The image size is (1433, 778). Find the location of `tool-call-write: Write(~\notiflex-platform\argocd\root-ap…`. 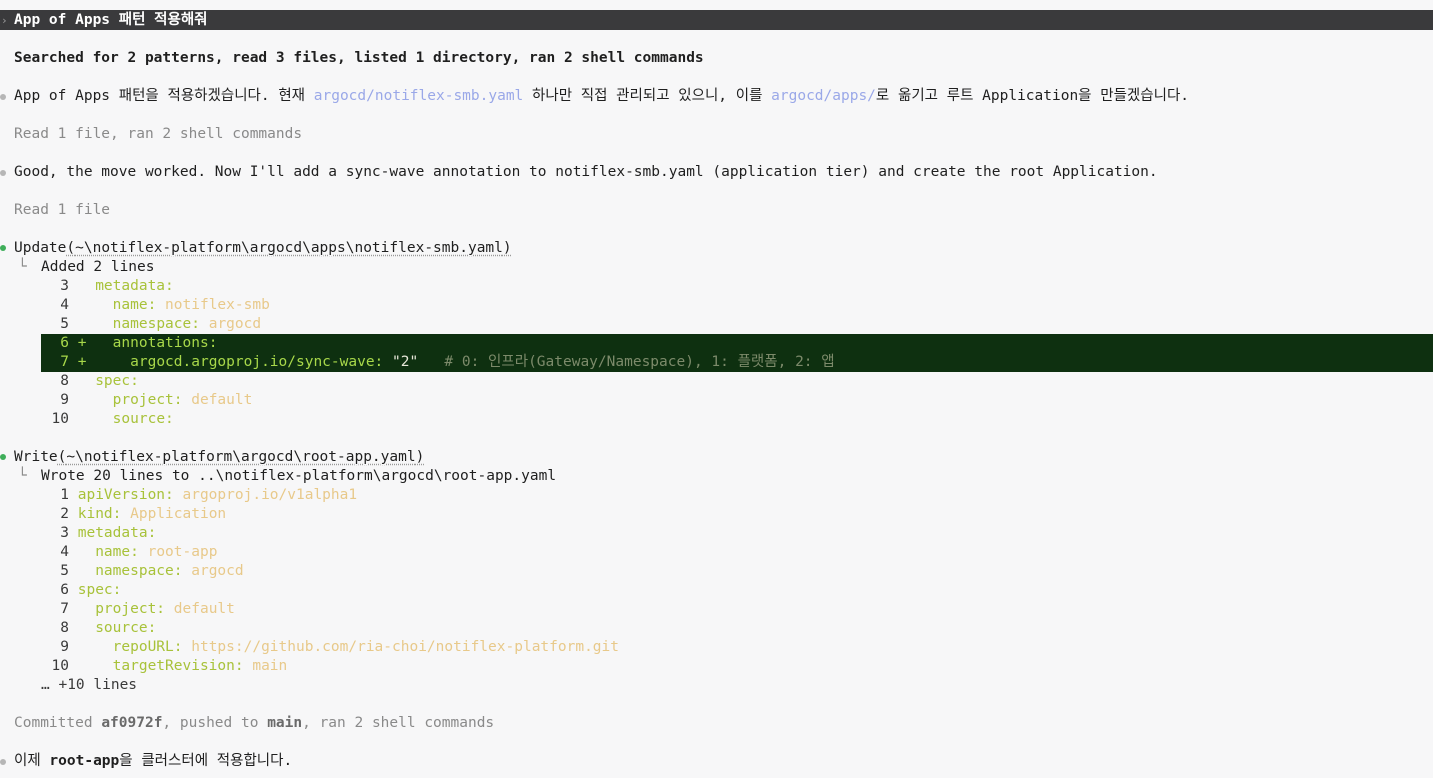

tool-call-write: Write(~\notiflex-platform\argocd\root-ap… is located at coordinates (219, 457).